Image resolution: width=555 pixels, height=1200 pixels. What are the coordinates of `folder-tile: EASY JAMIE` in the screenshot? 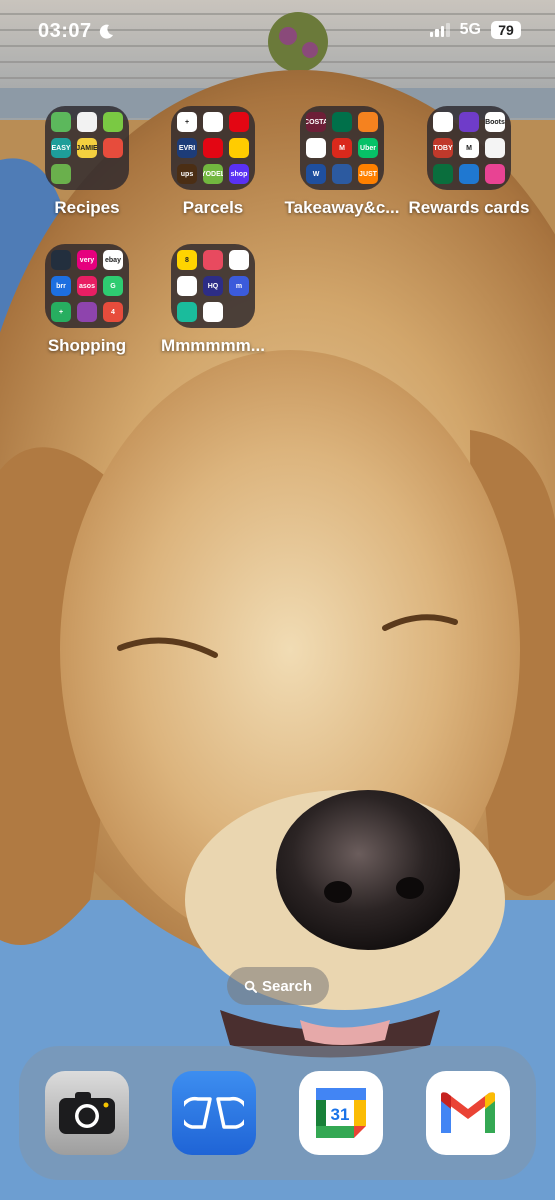 It's located at (87, 148).